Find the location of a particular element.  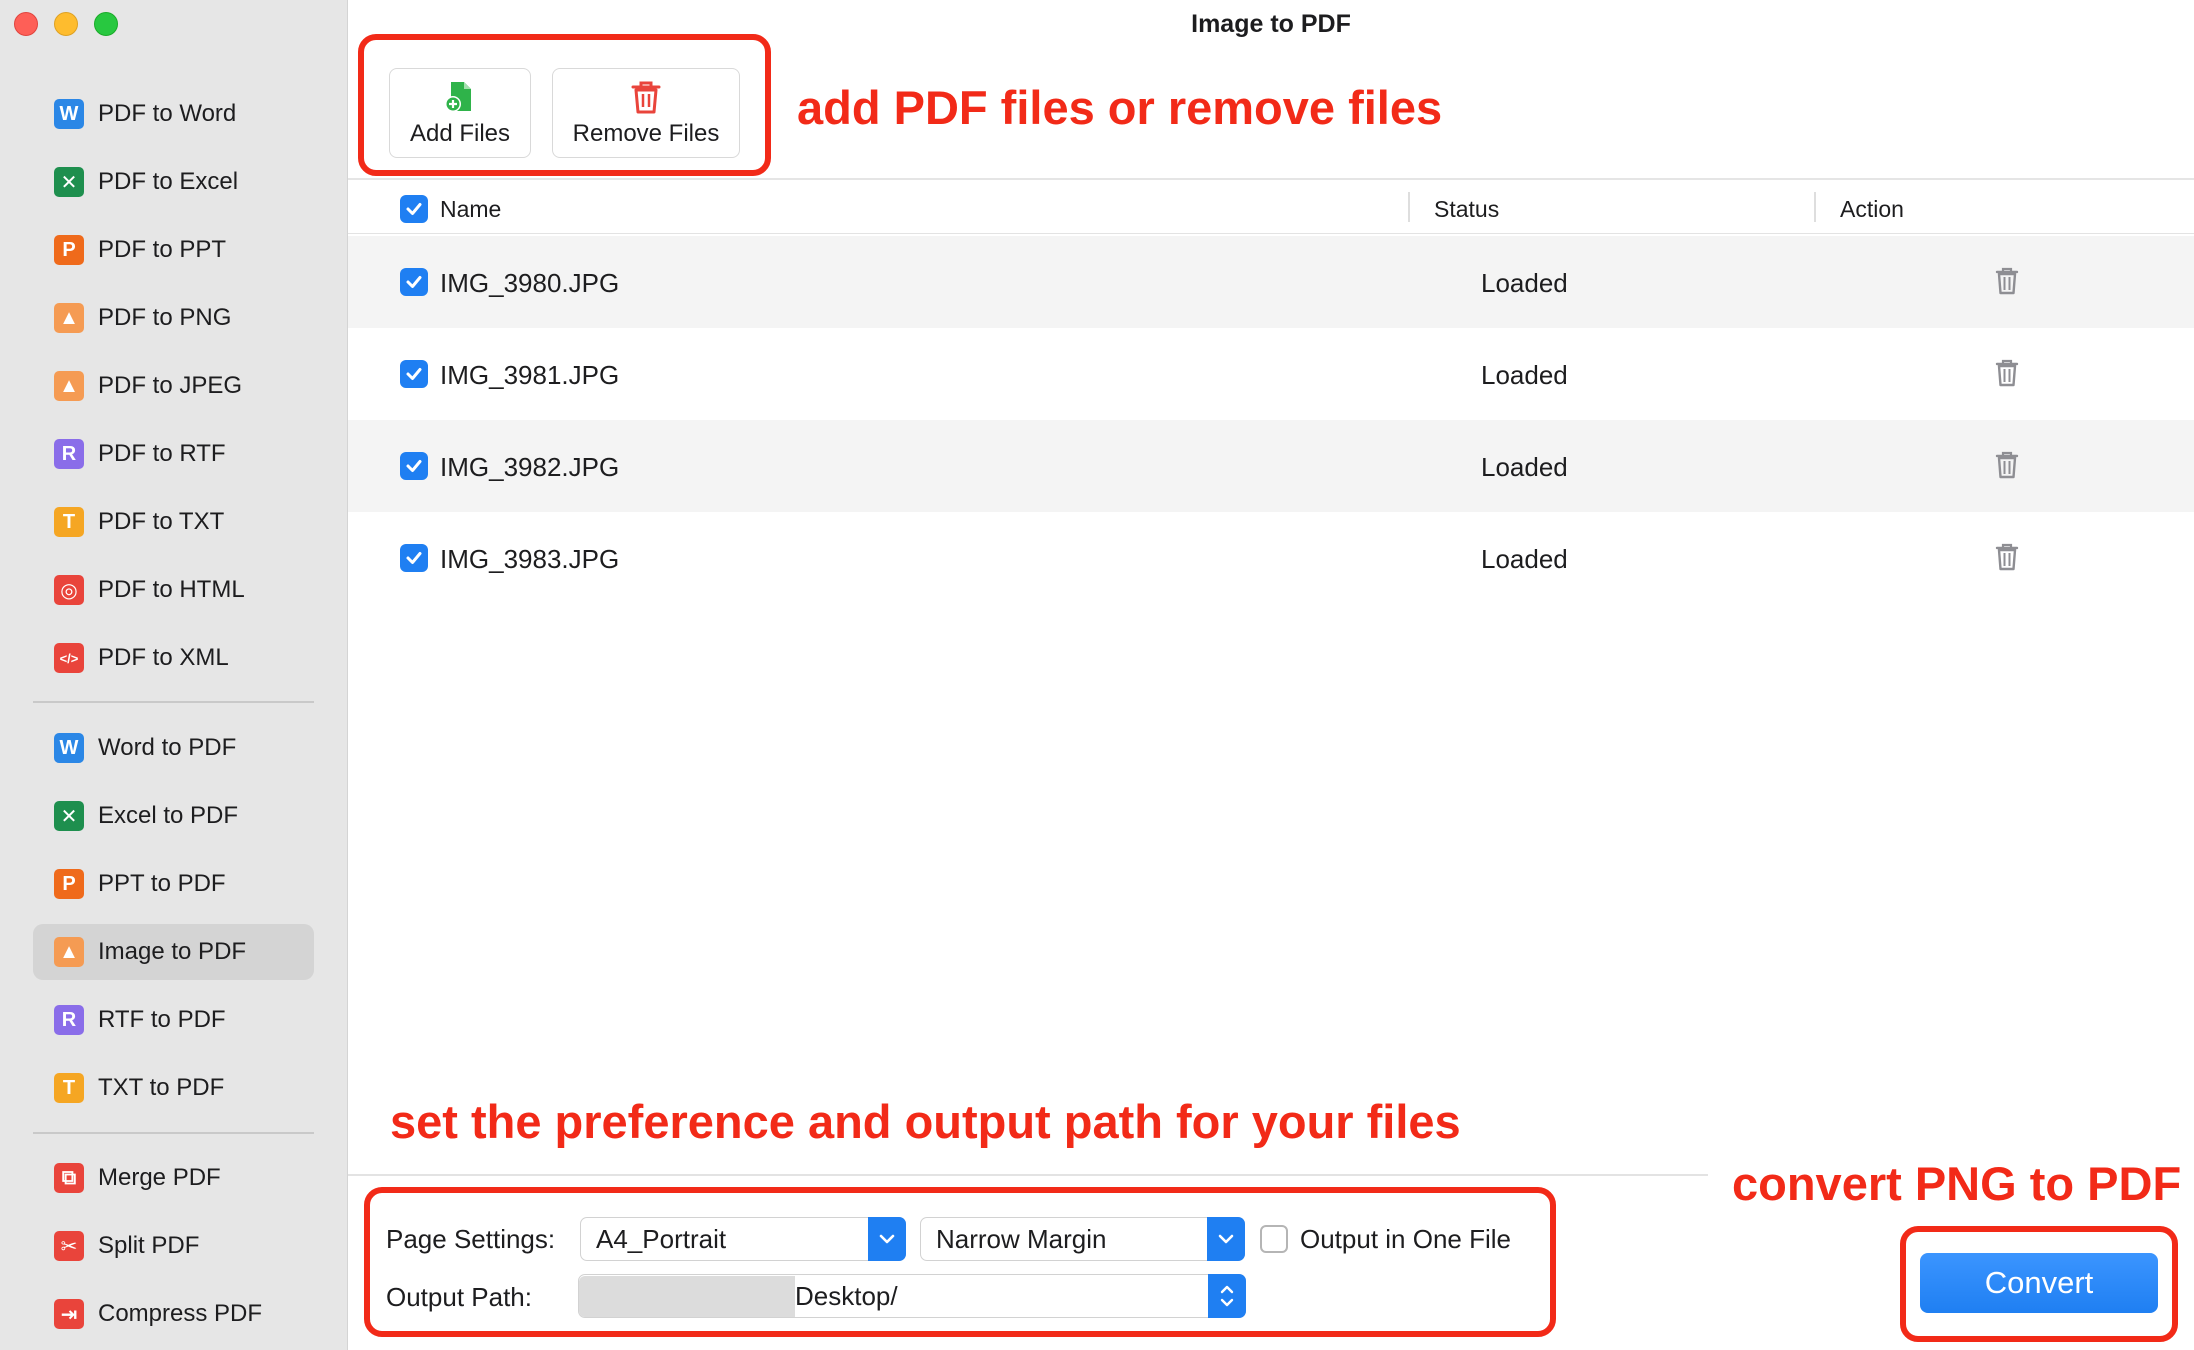

sidebar-item-pdf-to-html: ◎ PDF to HTML is located at coordinates (173, 590).